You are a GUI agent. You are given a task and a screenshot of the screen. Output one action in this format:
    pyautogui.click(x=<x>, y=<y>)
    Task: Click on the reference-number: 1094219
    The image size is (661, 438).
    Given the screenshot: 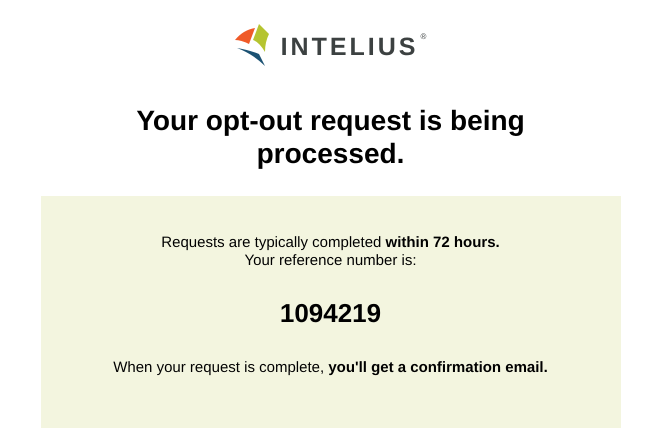 What is the action you would take?
    pyautogui.click(x=331, y=313)
    